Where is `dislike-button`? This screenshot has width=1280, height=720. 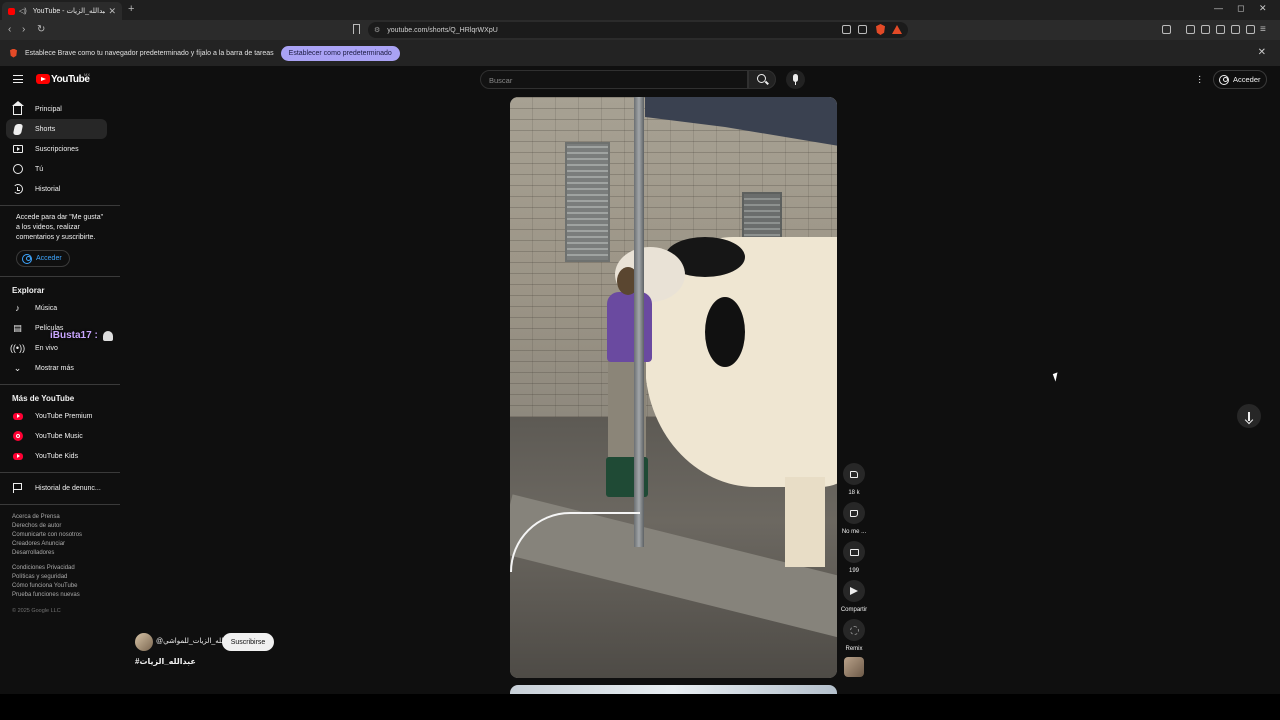
dislike-button is located at coordinates (854, 513).